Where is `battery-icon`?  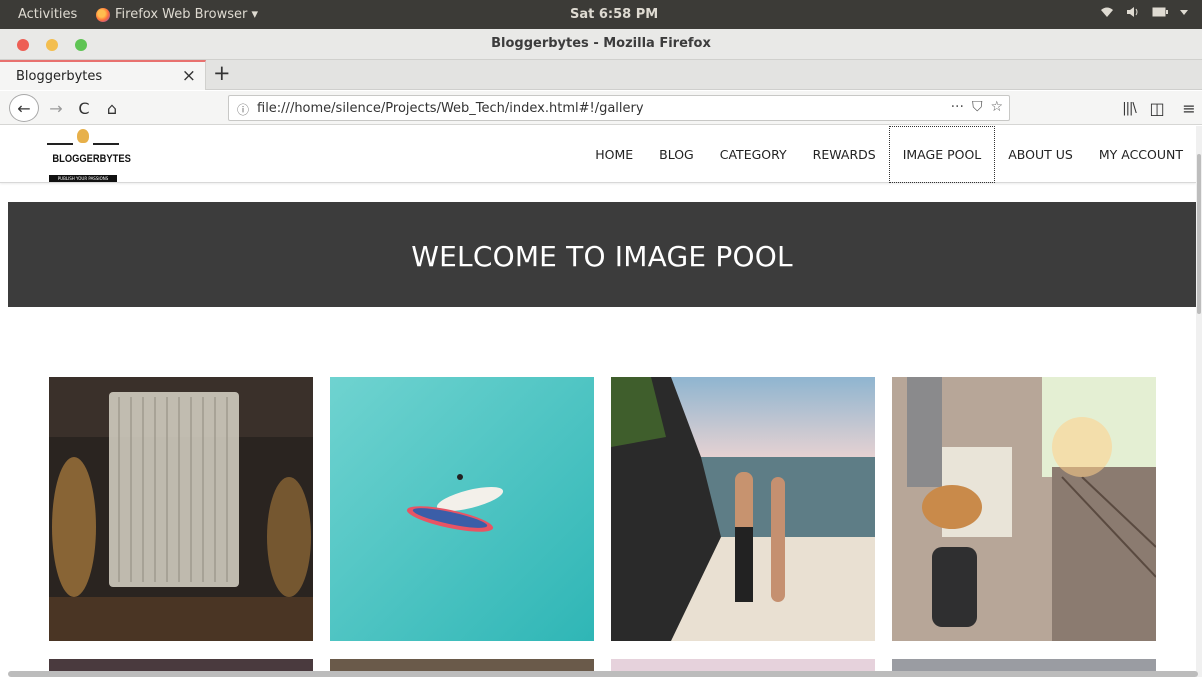
battery-icon is located at coordinates (1160, 14).